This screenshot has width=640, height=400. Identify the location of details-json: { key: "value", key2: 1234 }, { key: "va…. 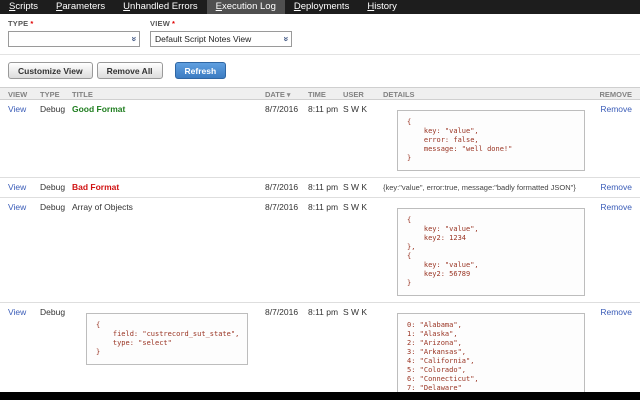
(491, 252).